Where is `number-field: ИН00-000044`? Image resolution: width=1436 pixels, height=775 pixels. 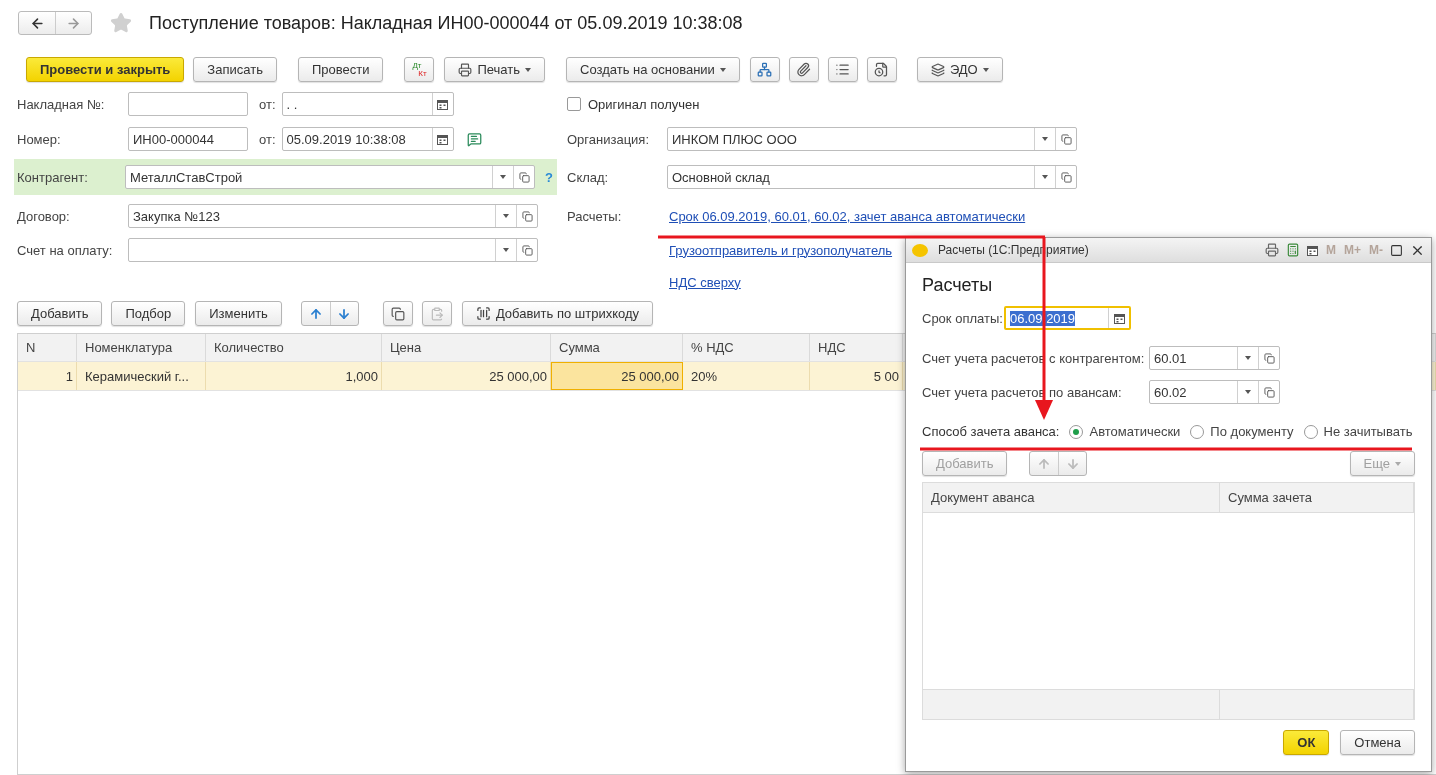
number-field: ИН00-000044 is located at coordinates (188, 139).